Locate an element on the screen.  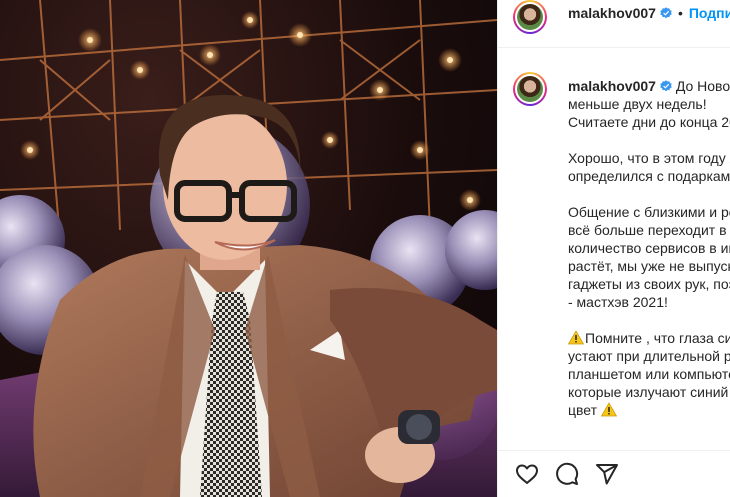
share-icon is located at coordinates (607, 474).